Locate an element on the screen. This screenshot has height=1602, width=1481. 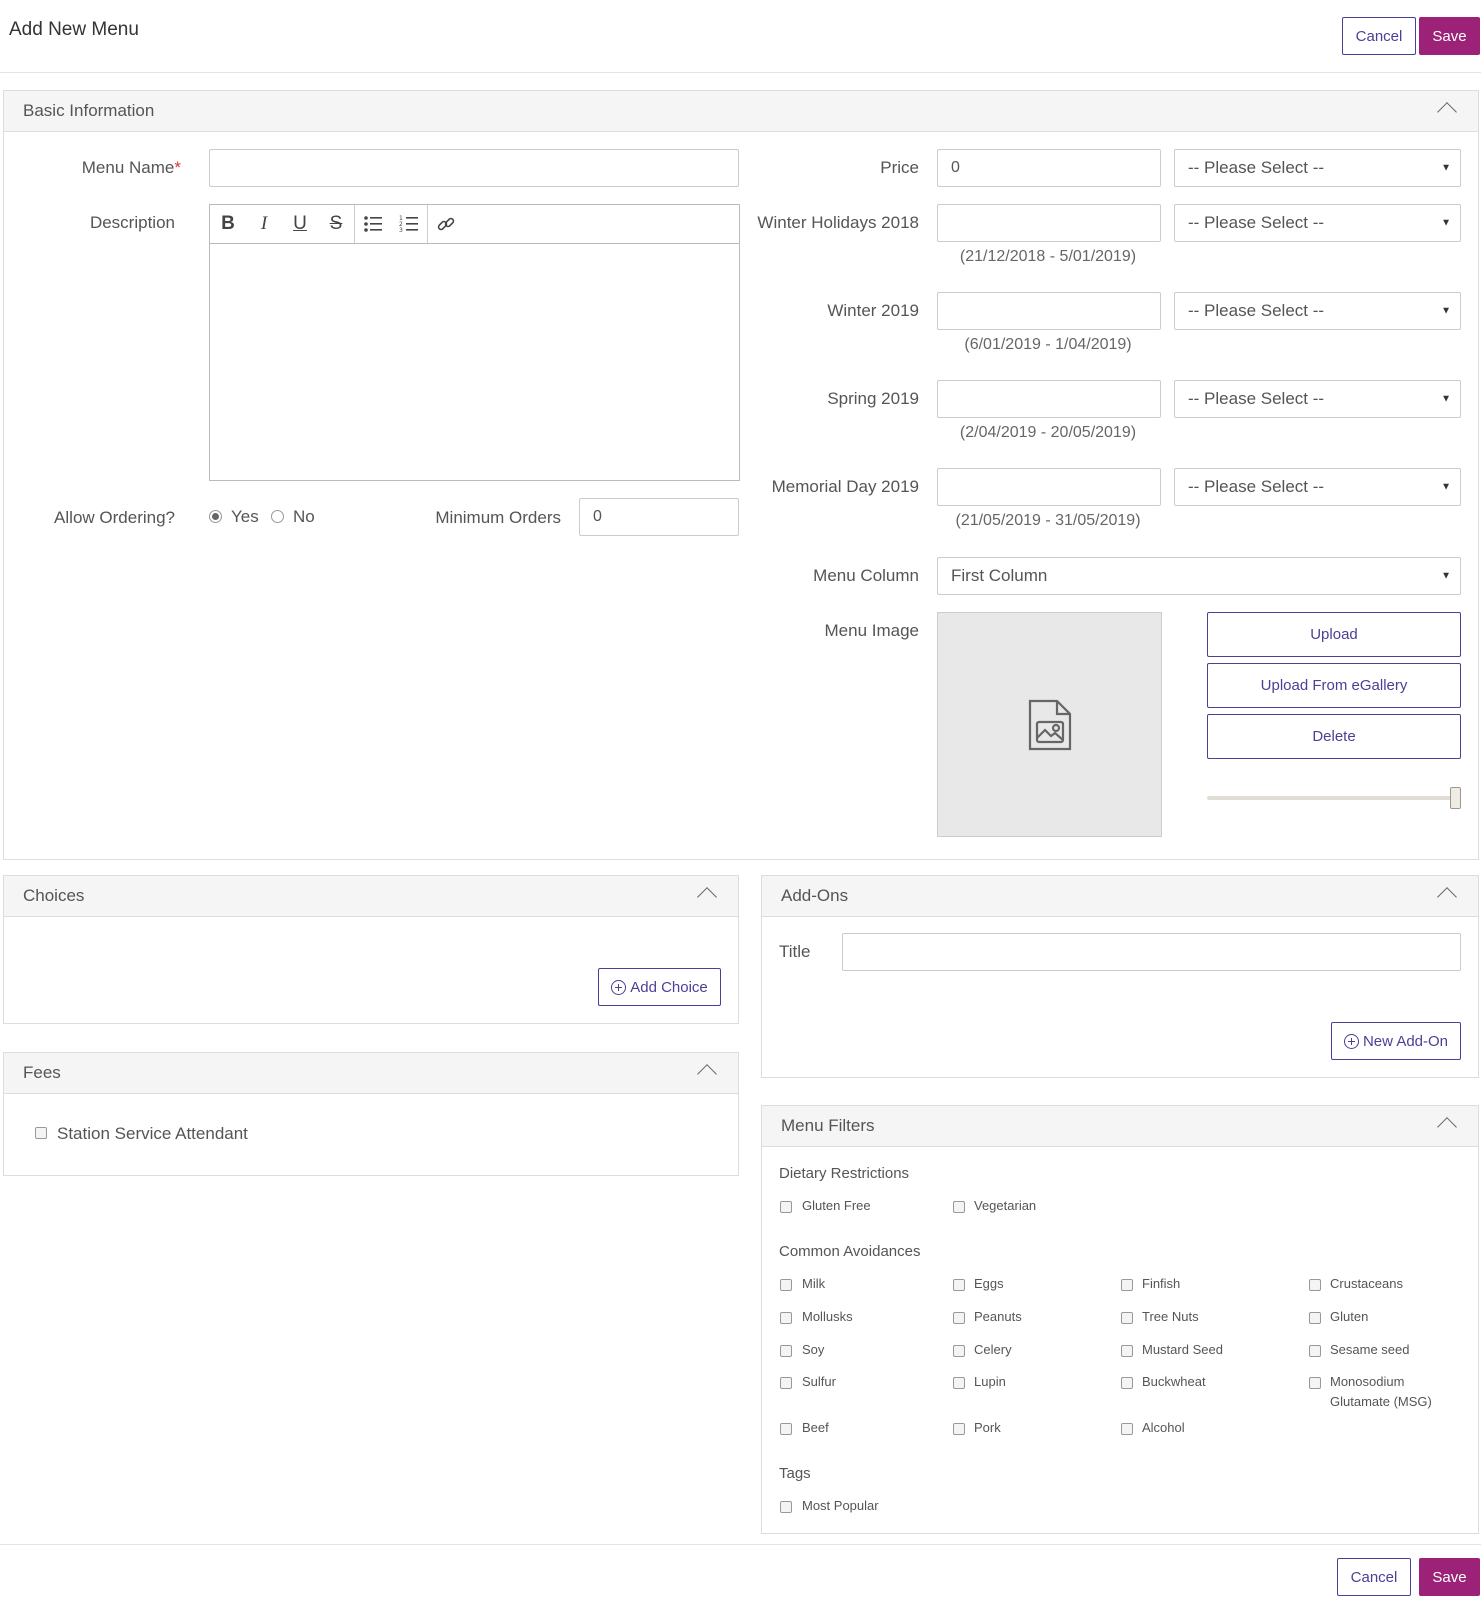
menu-column-select: First Column ▼ is located at coordinates (1199, 576).